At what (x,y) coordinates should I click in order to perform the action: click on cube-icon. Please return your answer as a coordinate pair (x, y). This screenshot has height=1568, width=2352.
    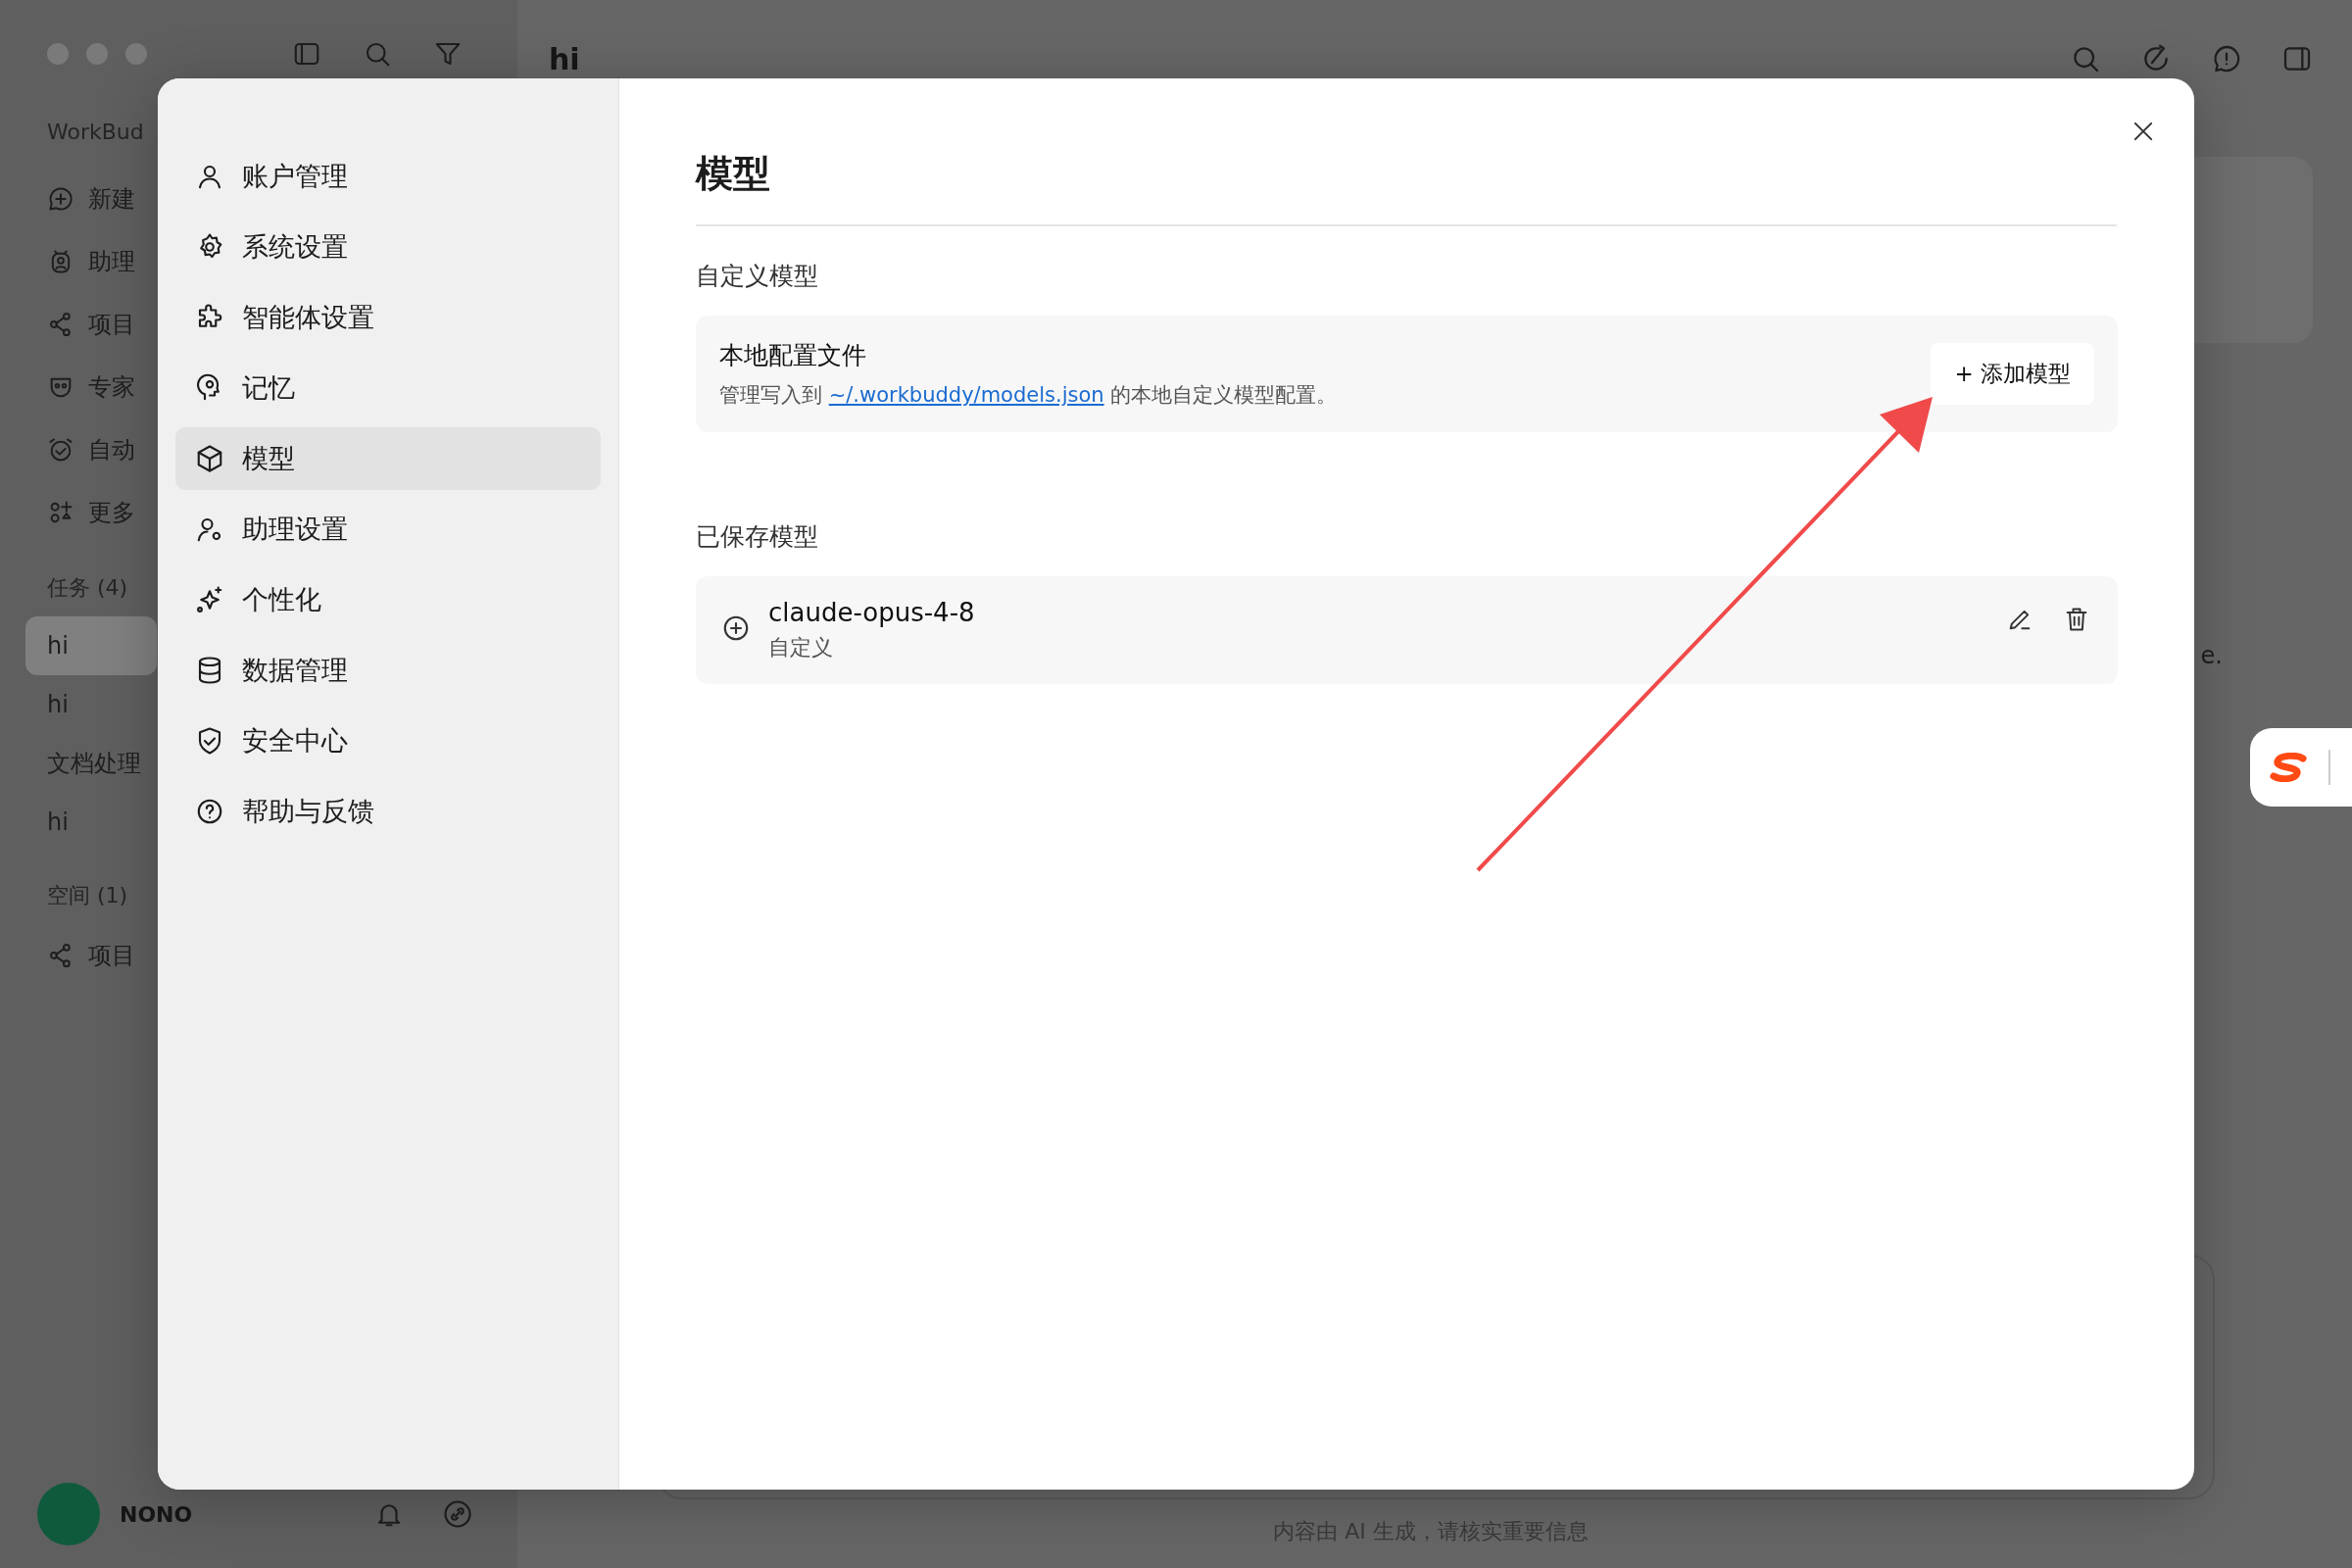
    Looking at the image, I should click on (209, 458).